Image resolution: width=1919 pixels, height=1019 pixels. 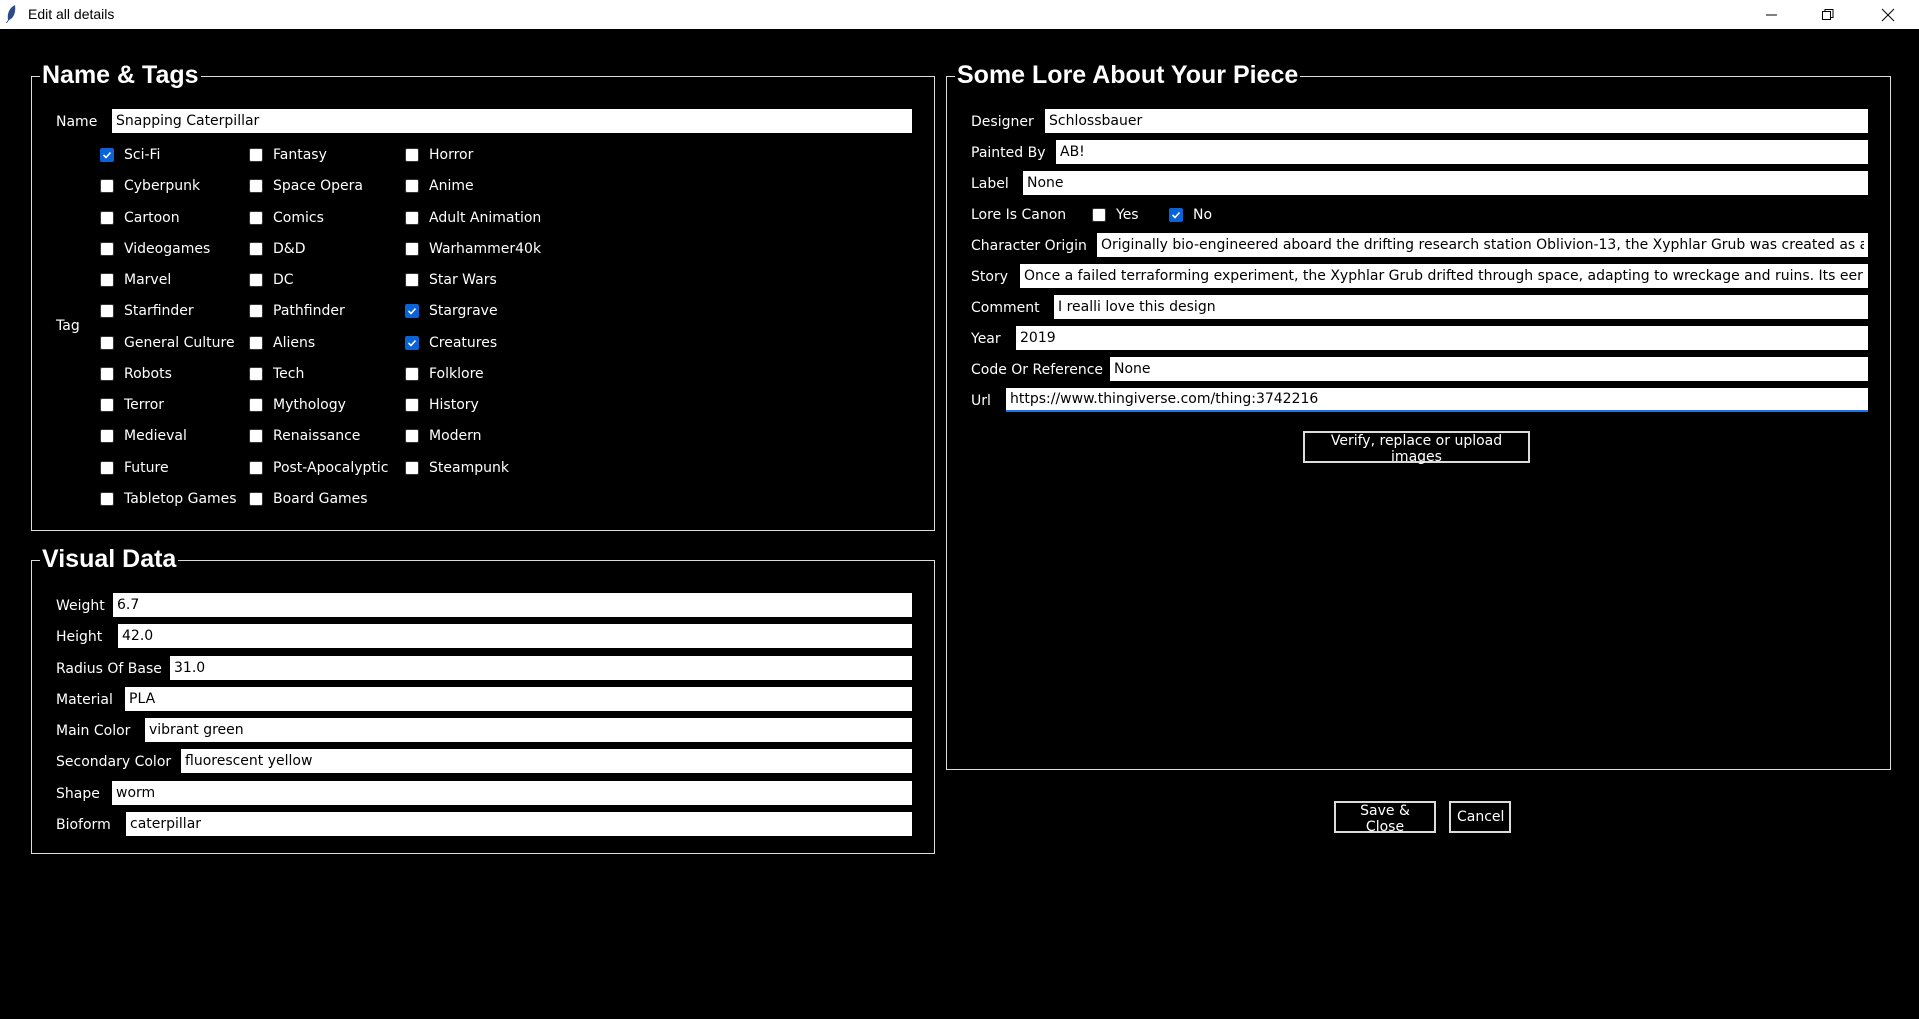 What do you see at coordinates (1203, 215) in the screenshot?
I see `canon-no-label: No` at bounding box center [1203, 215].